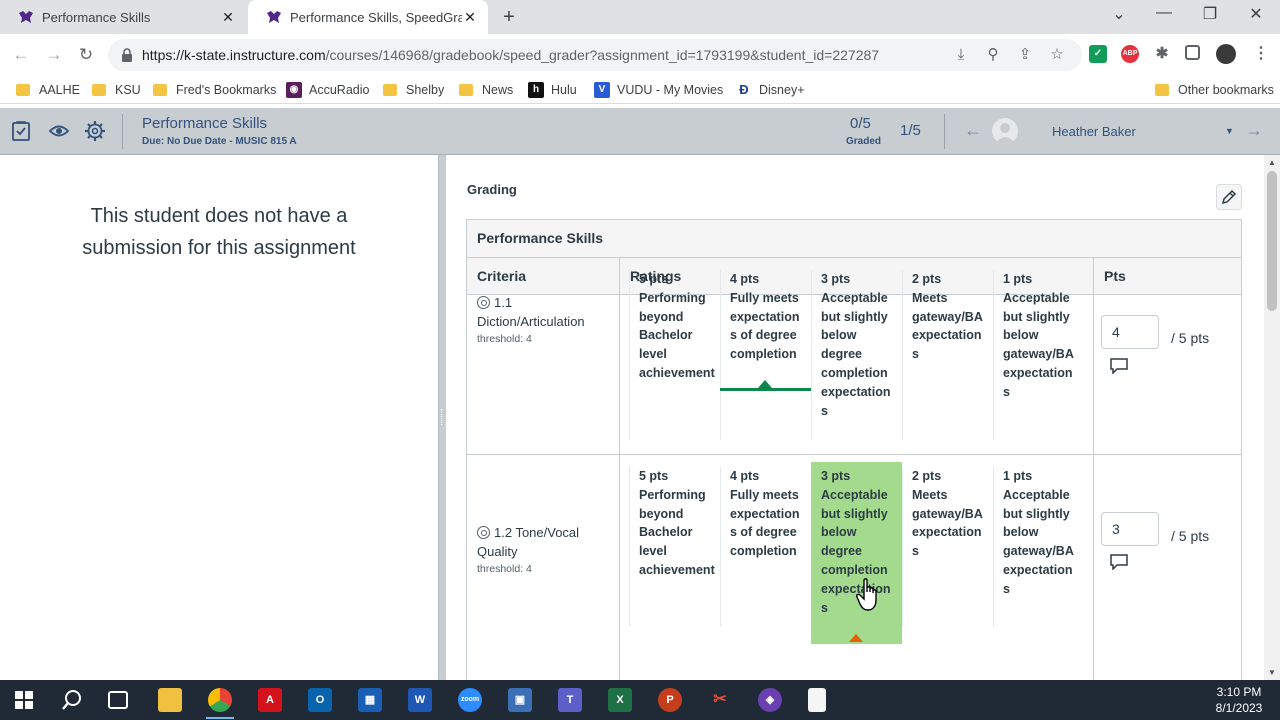  I want to click on powerpoint-icon: P, so click(670, 700).